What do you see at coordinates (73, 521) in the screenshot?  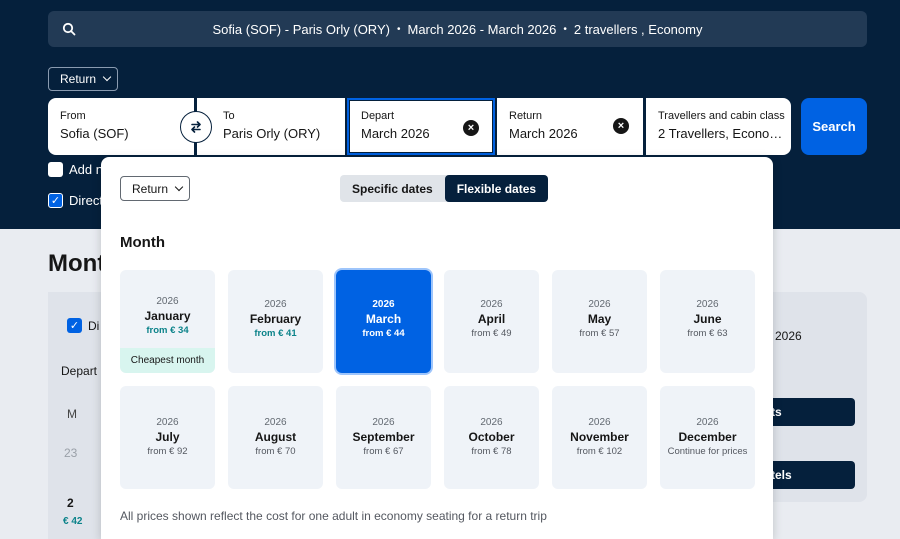 I see `calendar-day-price: € 42` at bounding box center [73, 521].